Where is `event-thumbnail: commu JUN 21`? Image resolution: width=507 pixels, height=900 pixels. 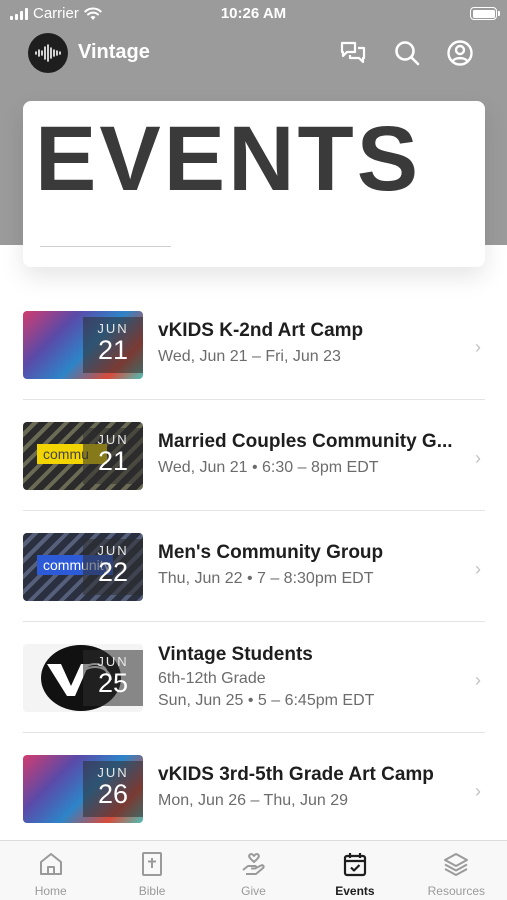
event-thumbnail: commu JUN 21 is located at coordinates (83, 456).